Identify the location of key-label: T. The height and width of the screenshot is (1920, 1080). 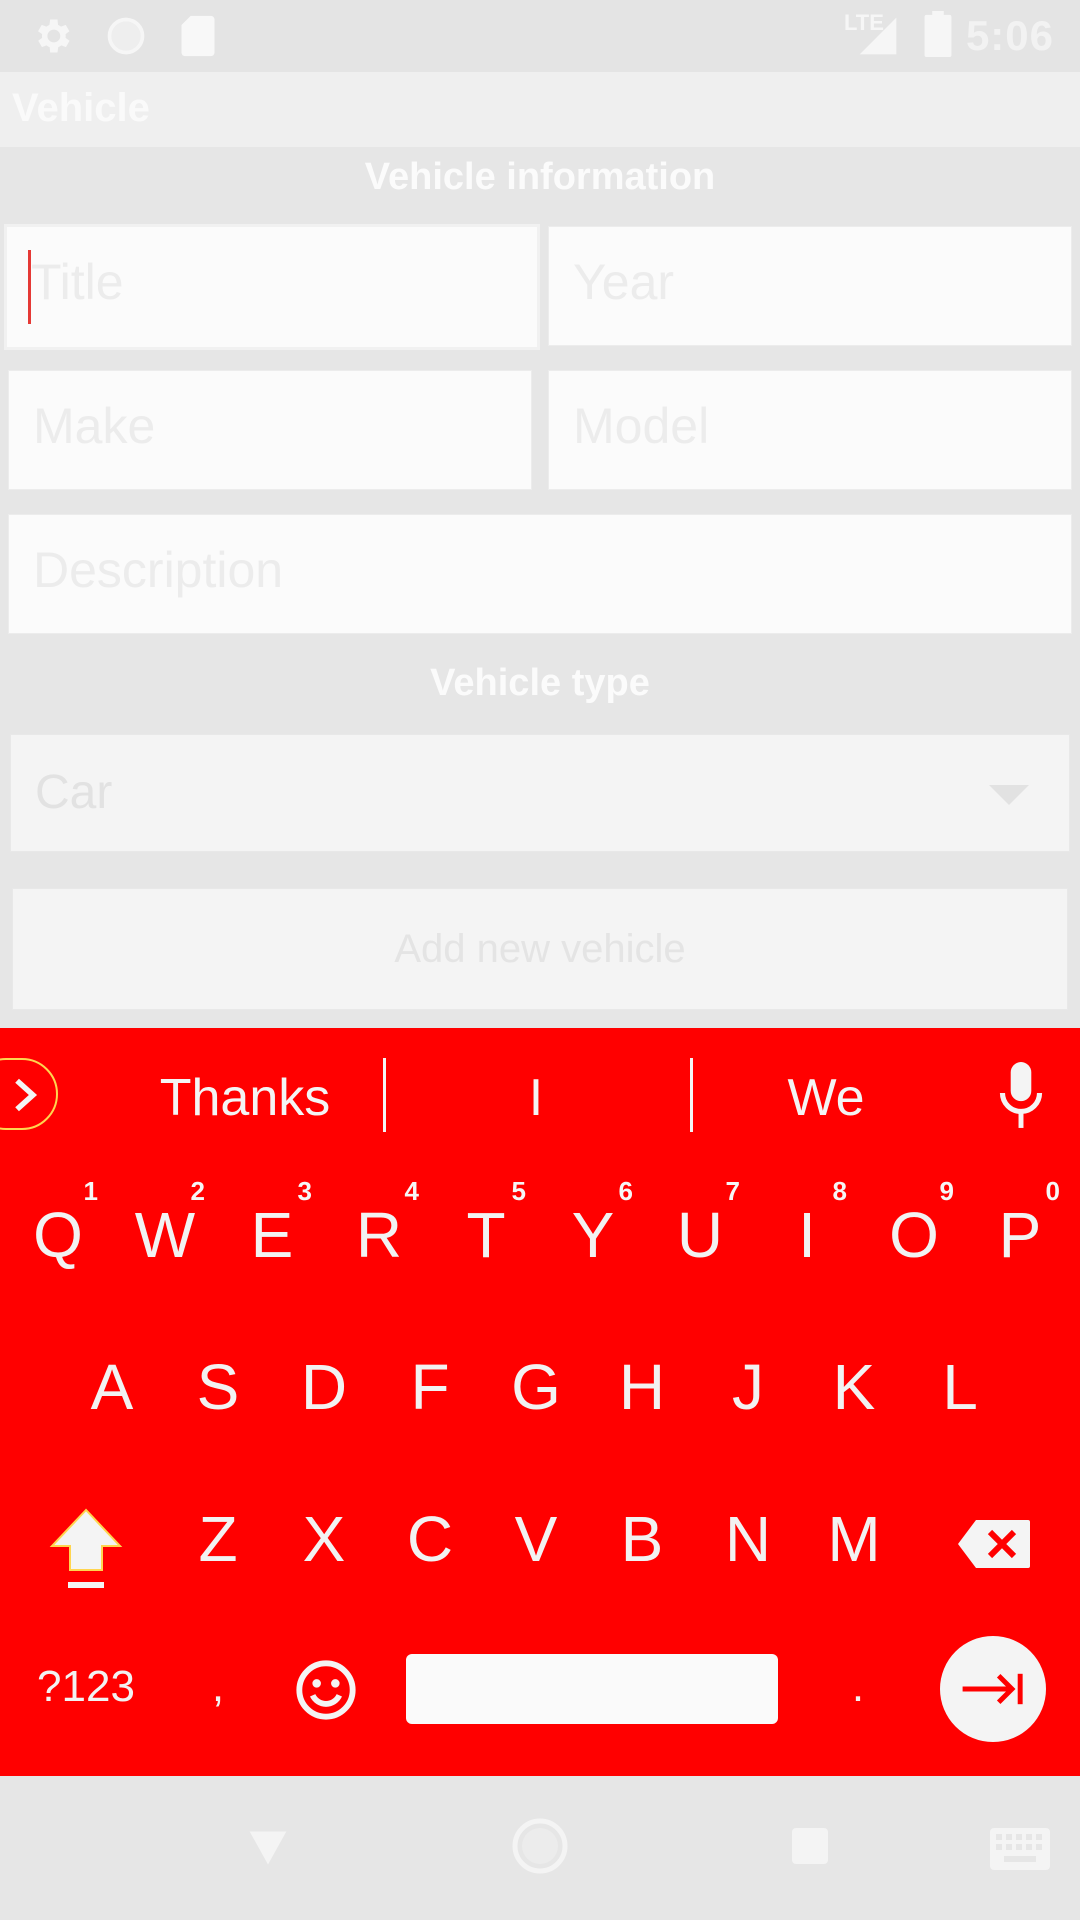
(486, 1235).